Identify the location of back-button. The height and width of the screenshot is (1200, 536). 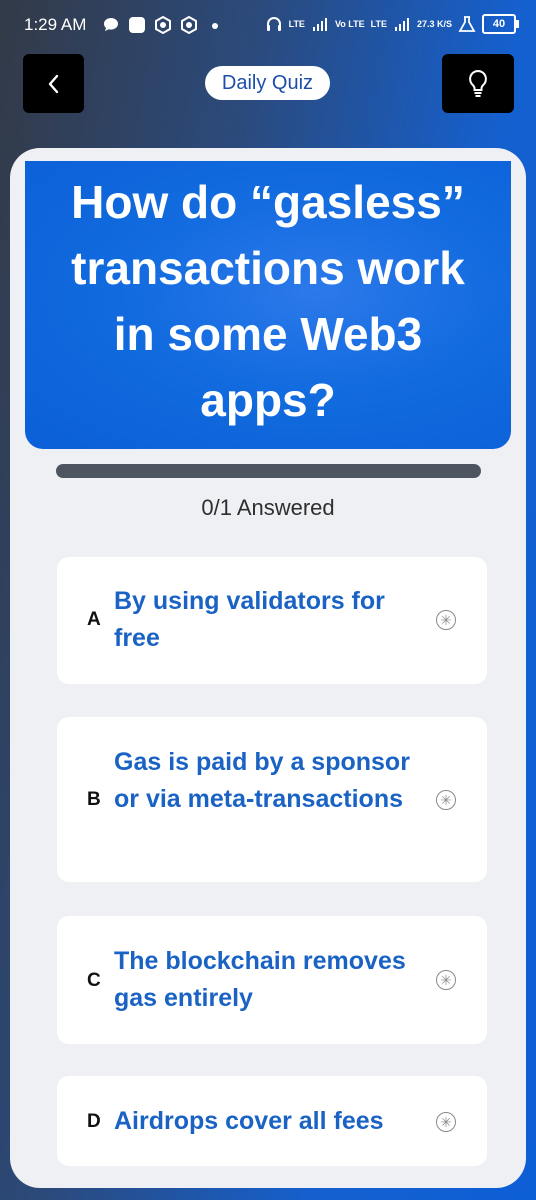
(53, 83).